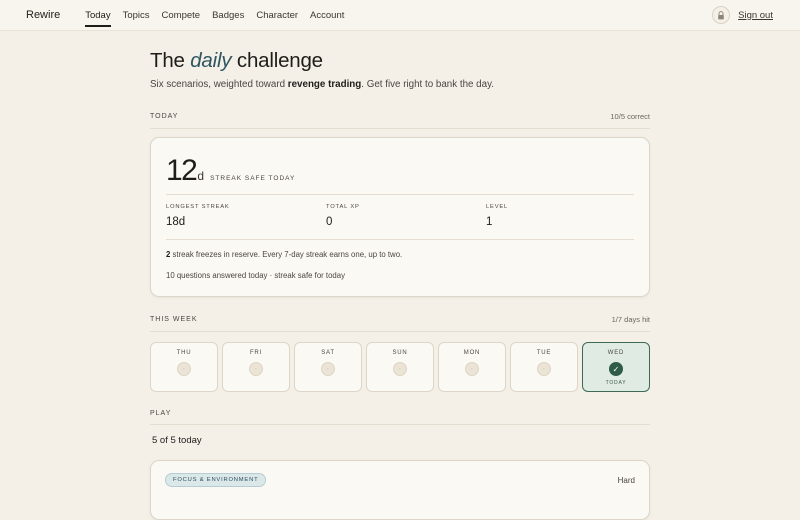 Image resolution: width=800 pixels, height=520 pixels. What do you see at coordinates (630, 319) in the screenshot?
I see `days-hit-count: 1/7 days hit` at bounding box center [630, 319].